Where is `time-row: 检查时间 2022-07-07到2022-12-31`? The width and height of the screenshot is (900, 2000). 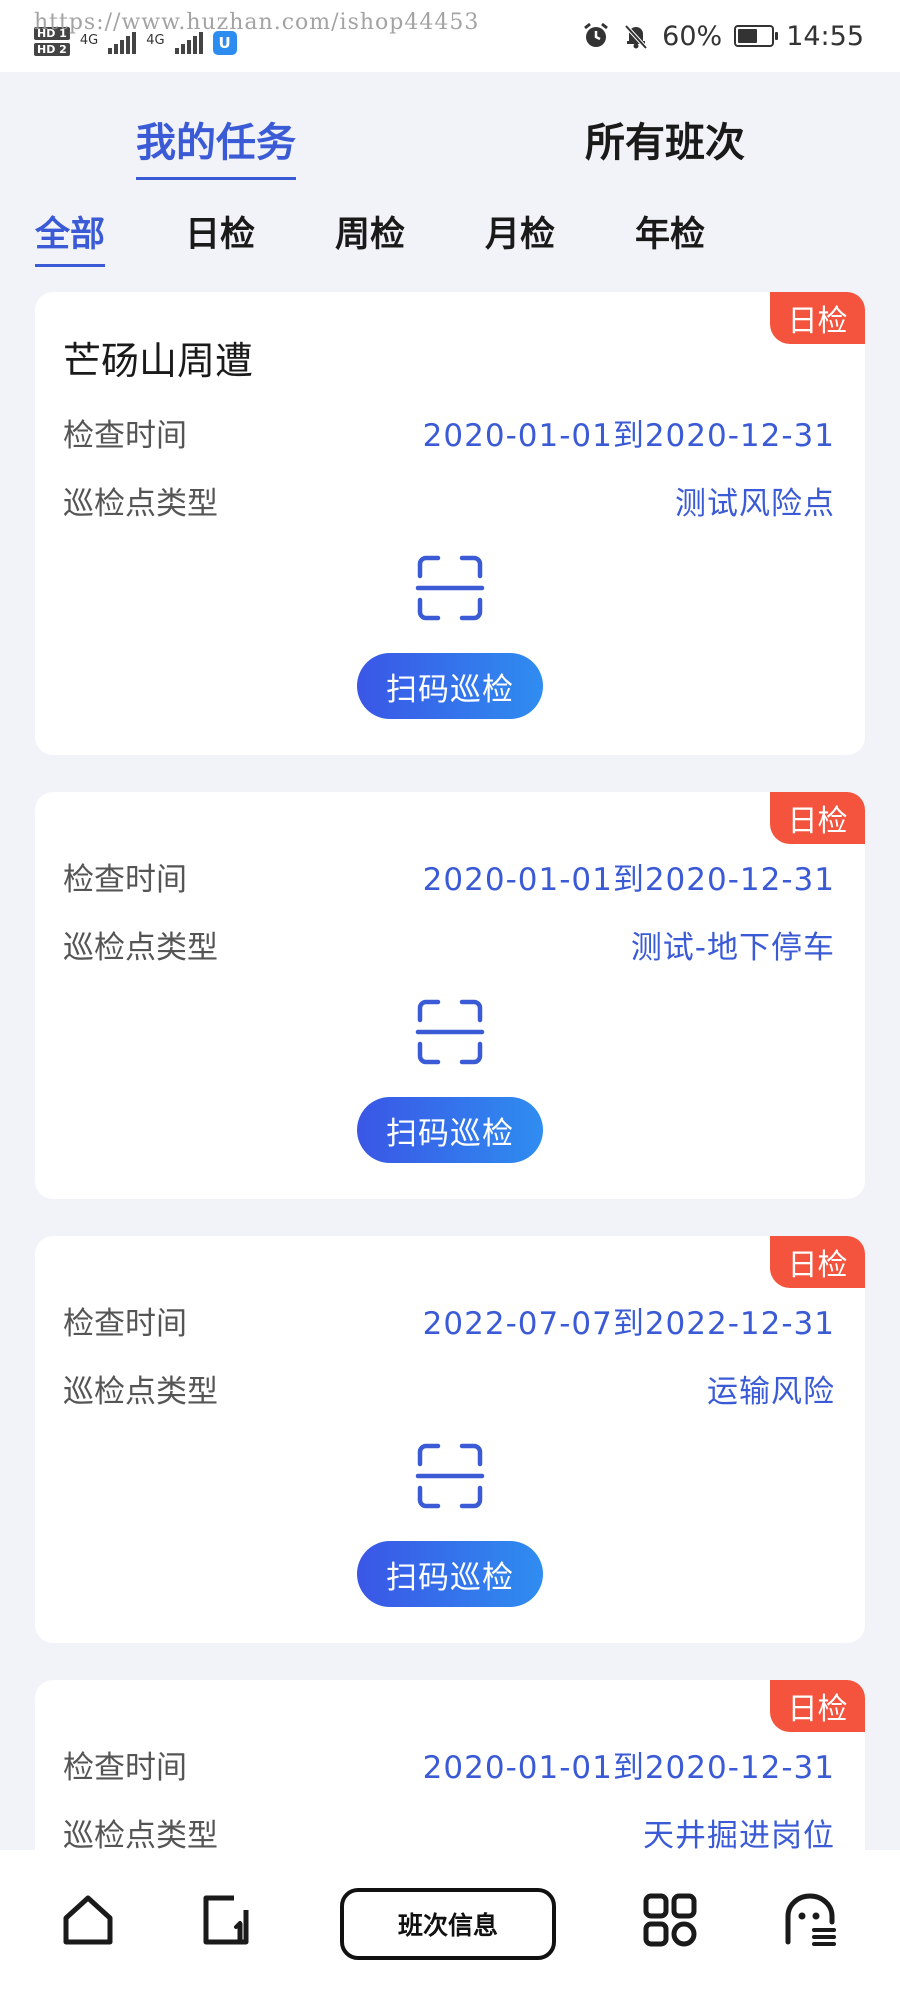
time-row: 检查时间 2022-07-07到2022-12-31 is located at coordinates (449, 1320).